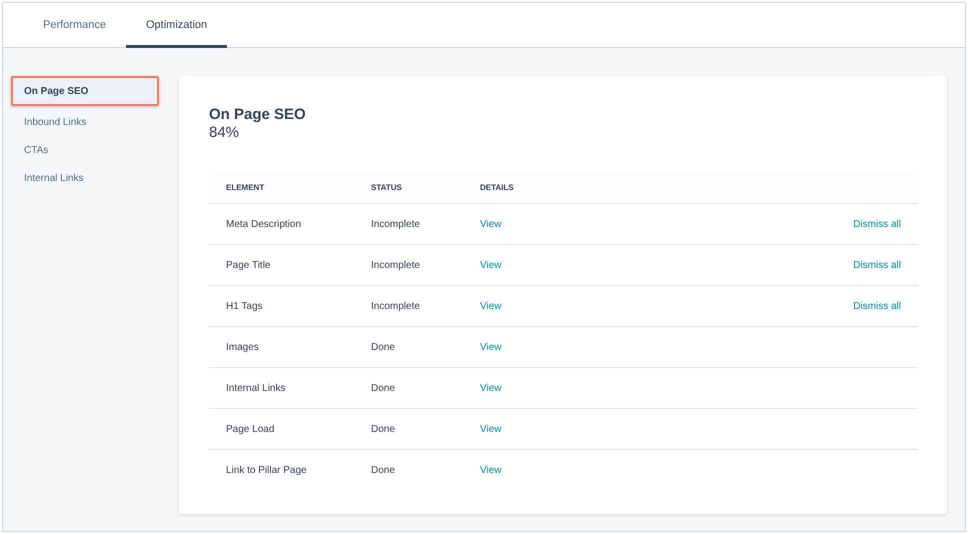 The width and height of the screenshot is (968, 534). What do you see at coordinates (85, 150) in the screenshot?
I see `sidebar-item: CTAs` at bounding box center [85, 150].